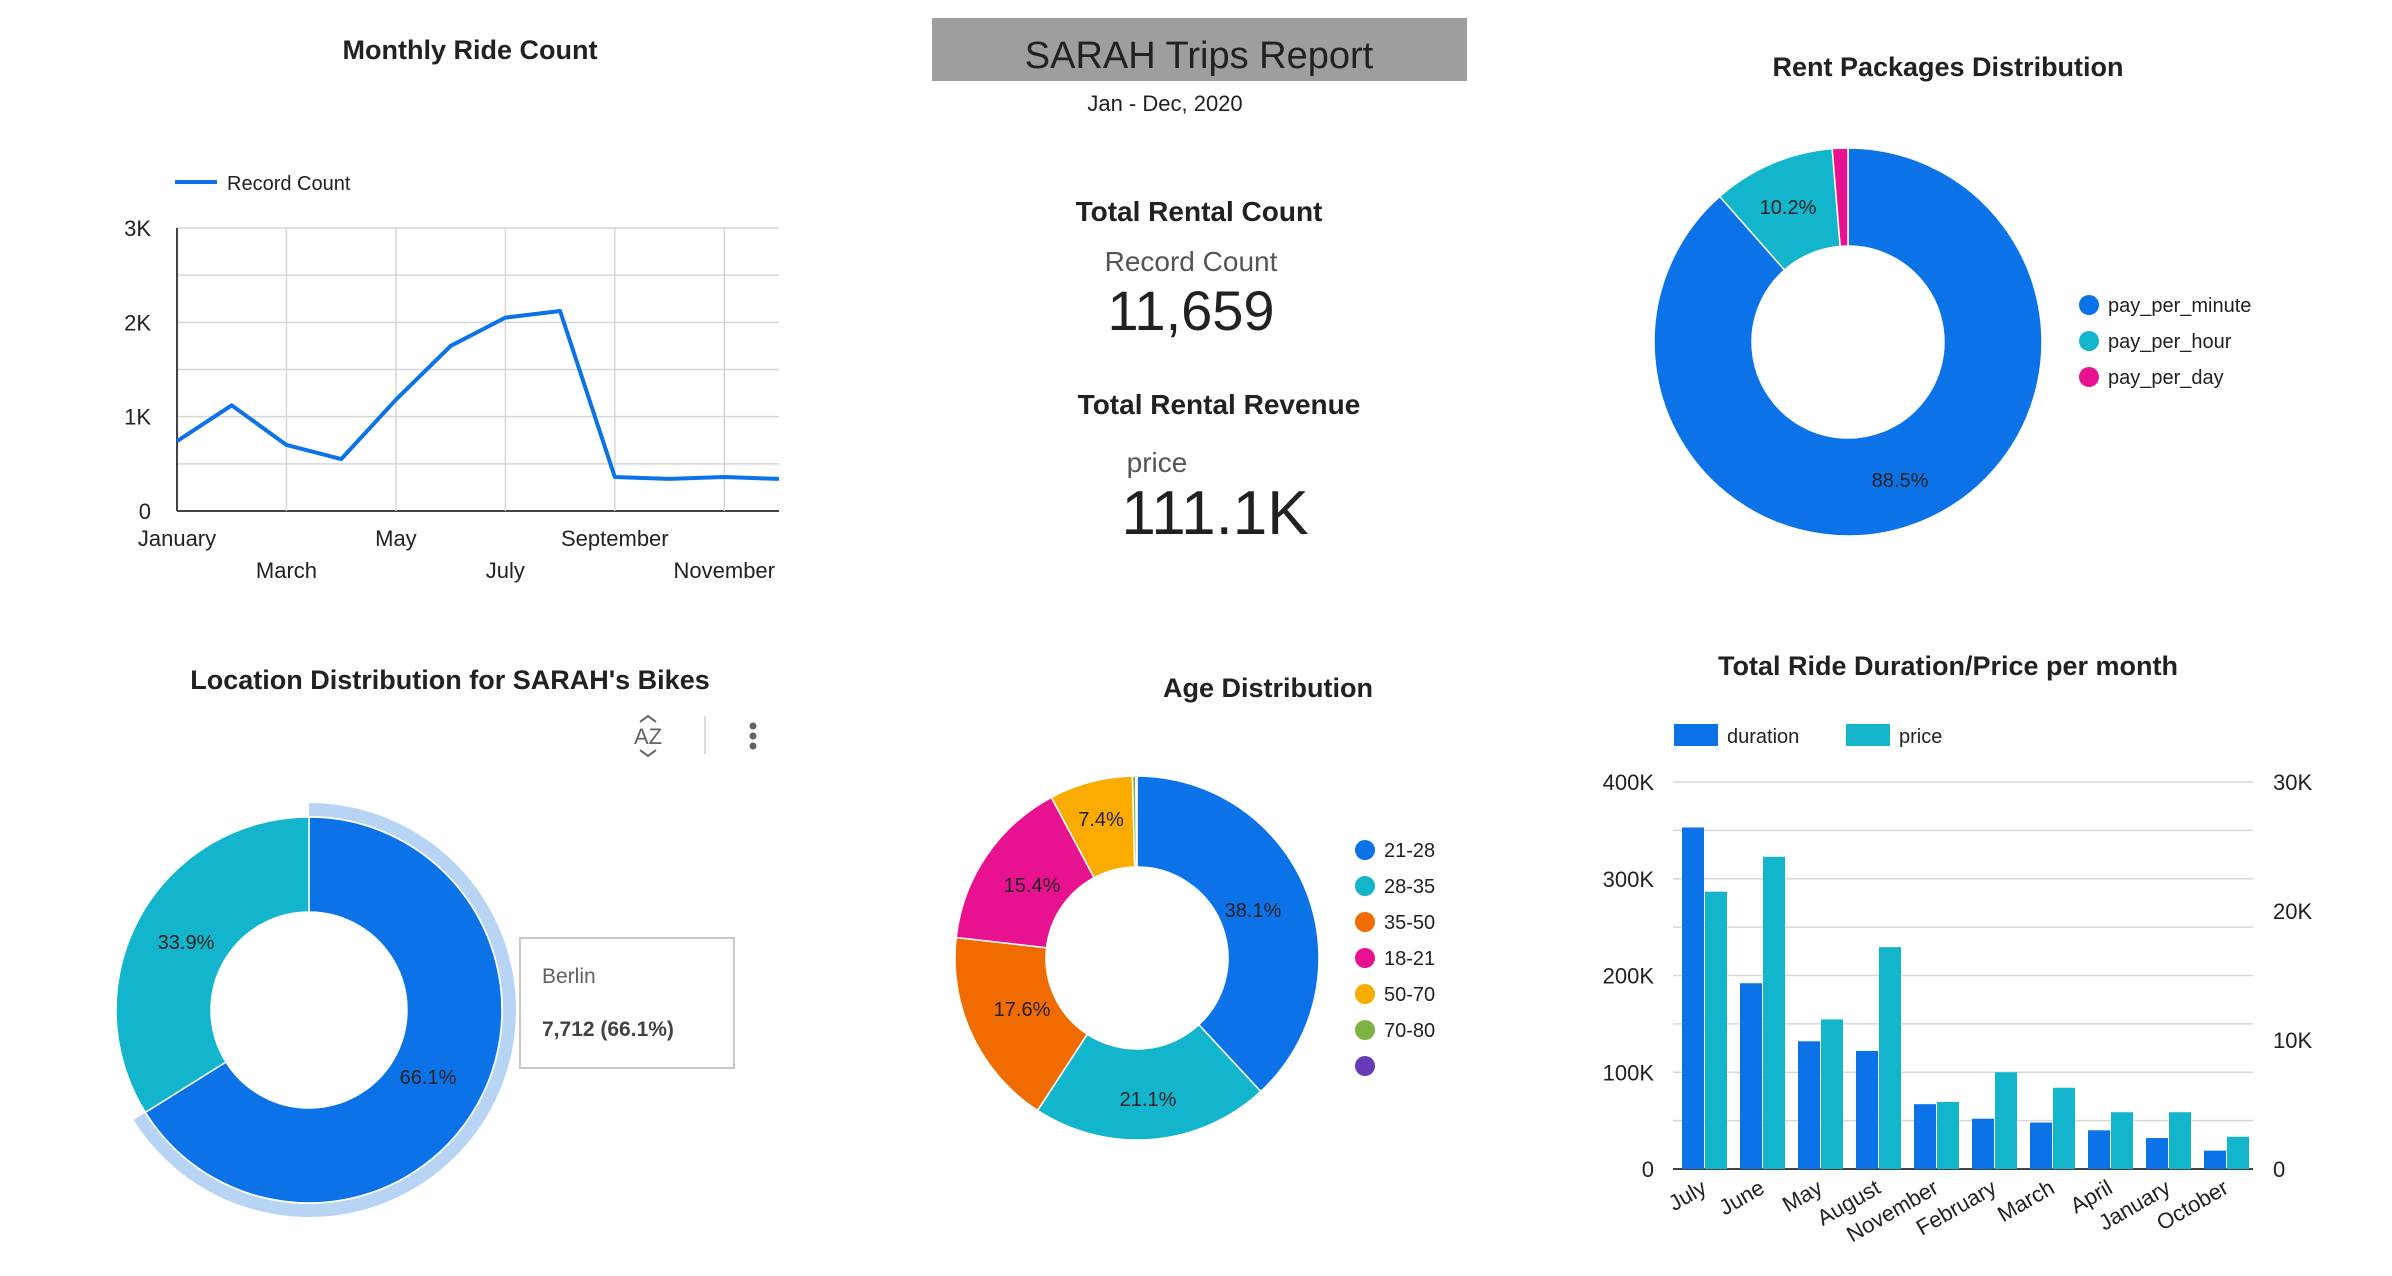 This screenshot has width=2392, height=1276. Describe the element at coordinates (315, 1010) in the screenshot. I see `location-donut: 66.1% 33.9%` at that location.